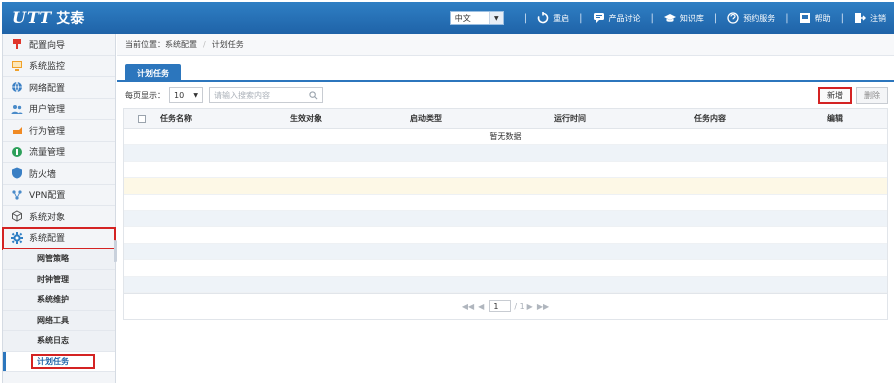 The image size is (896, 385). What do you see at coordinates (500, 306) in the screenshot?
I see `page-input: 1` at bounding box center [500, 306].